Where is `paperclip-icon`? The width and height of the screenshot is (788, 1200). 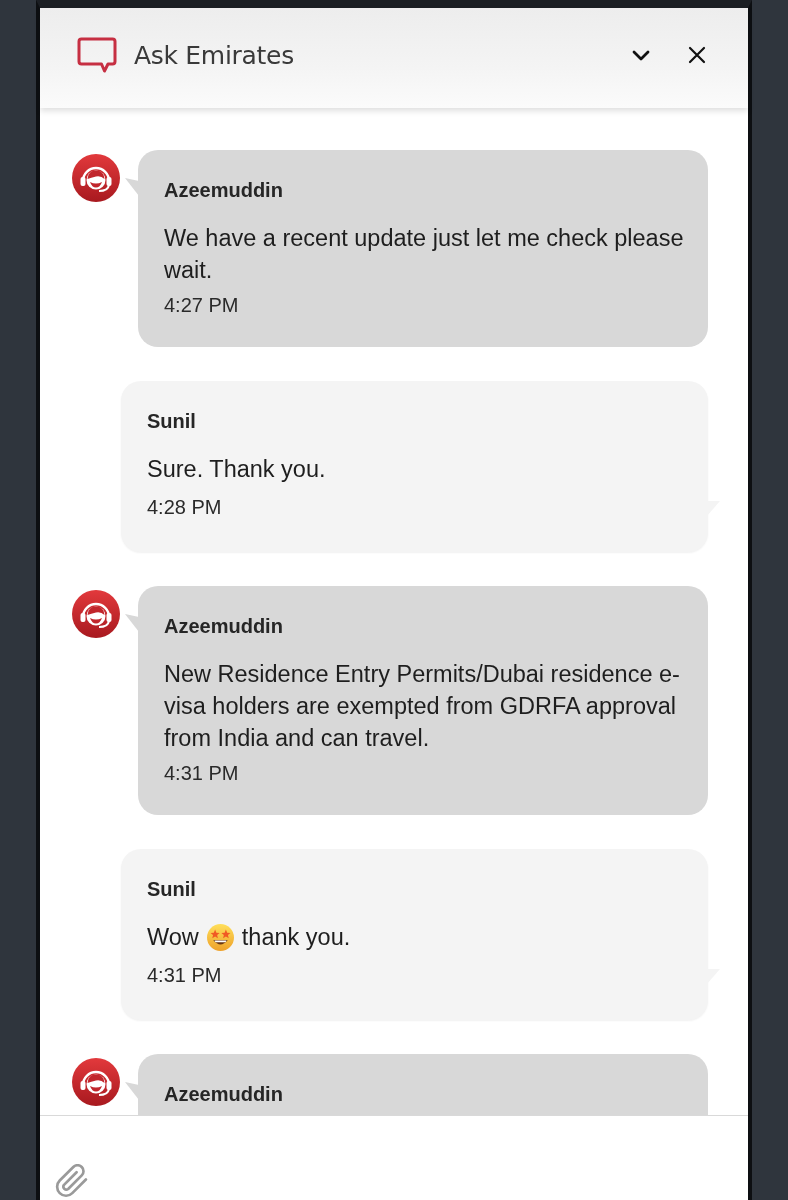 paperclip-icon is located at coordinates (72, 1181).